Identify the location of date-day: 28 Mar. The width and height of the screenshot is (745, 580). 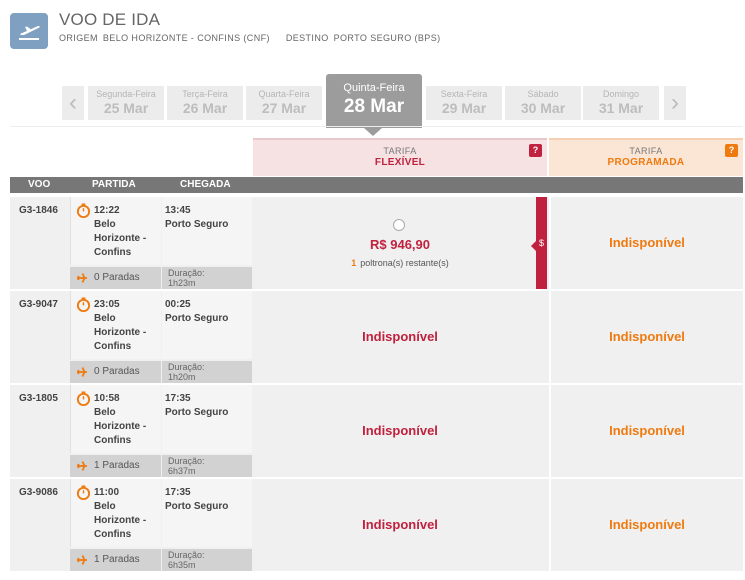
(374, 106).